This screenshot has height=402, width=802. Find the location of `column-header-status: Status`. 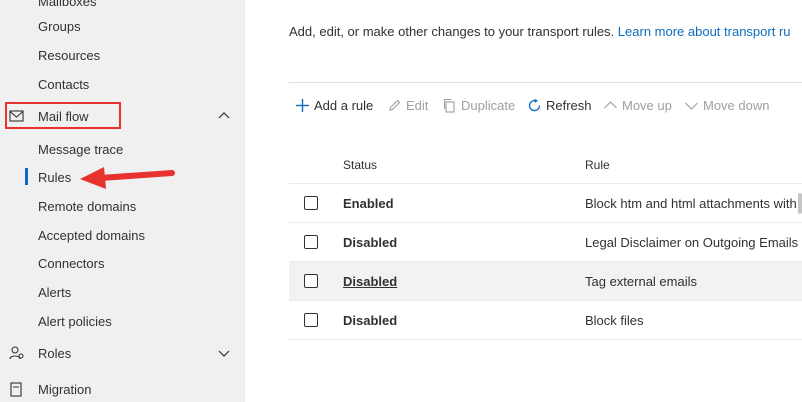

column-header-status: Status is located at coordinates (360, 165).